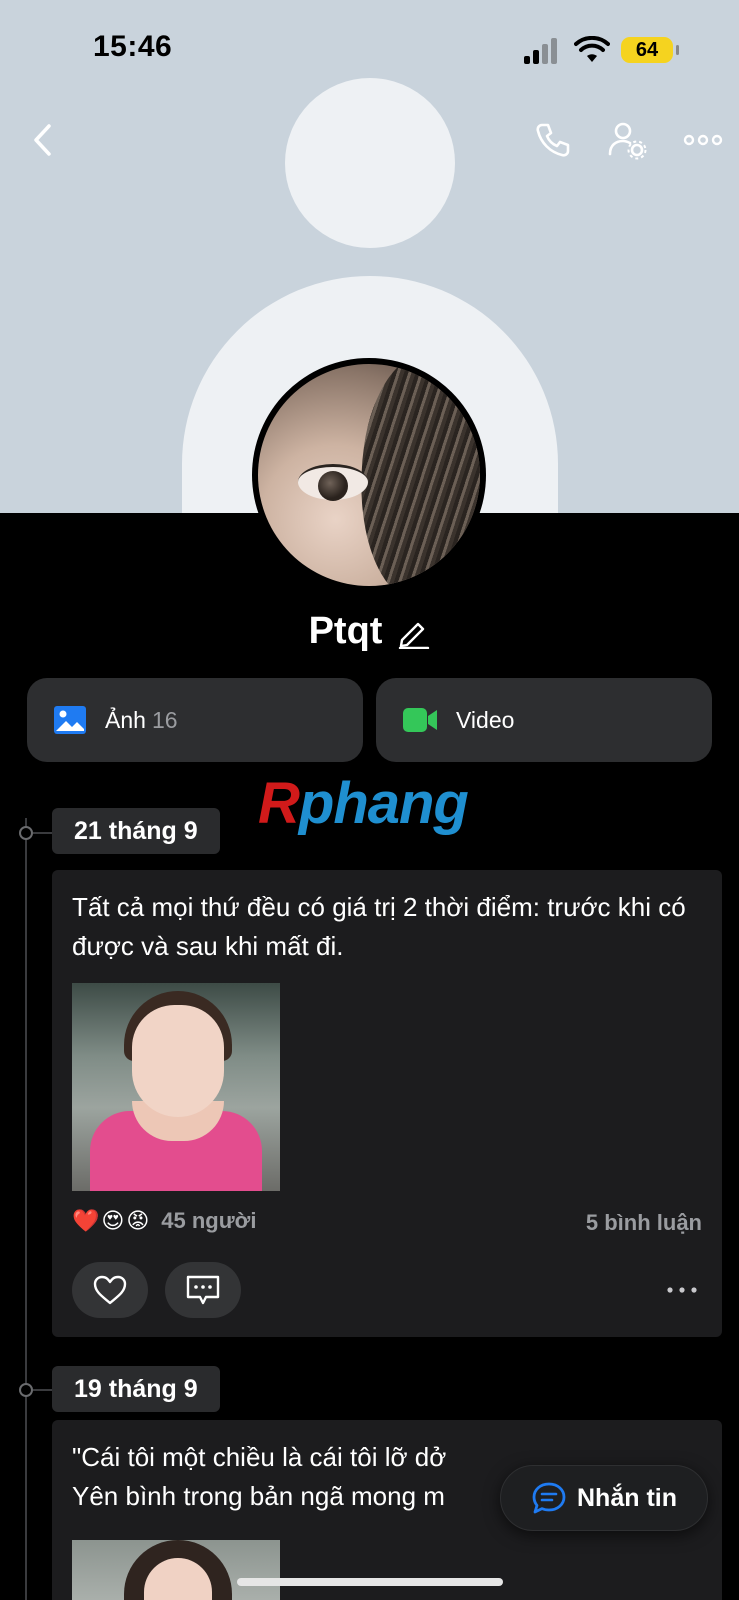 The height and width of the screenshot is (1600, 739). Describe the element at coordinates (370, 1582) in the screenshot. I see `home-indicator` at that location.